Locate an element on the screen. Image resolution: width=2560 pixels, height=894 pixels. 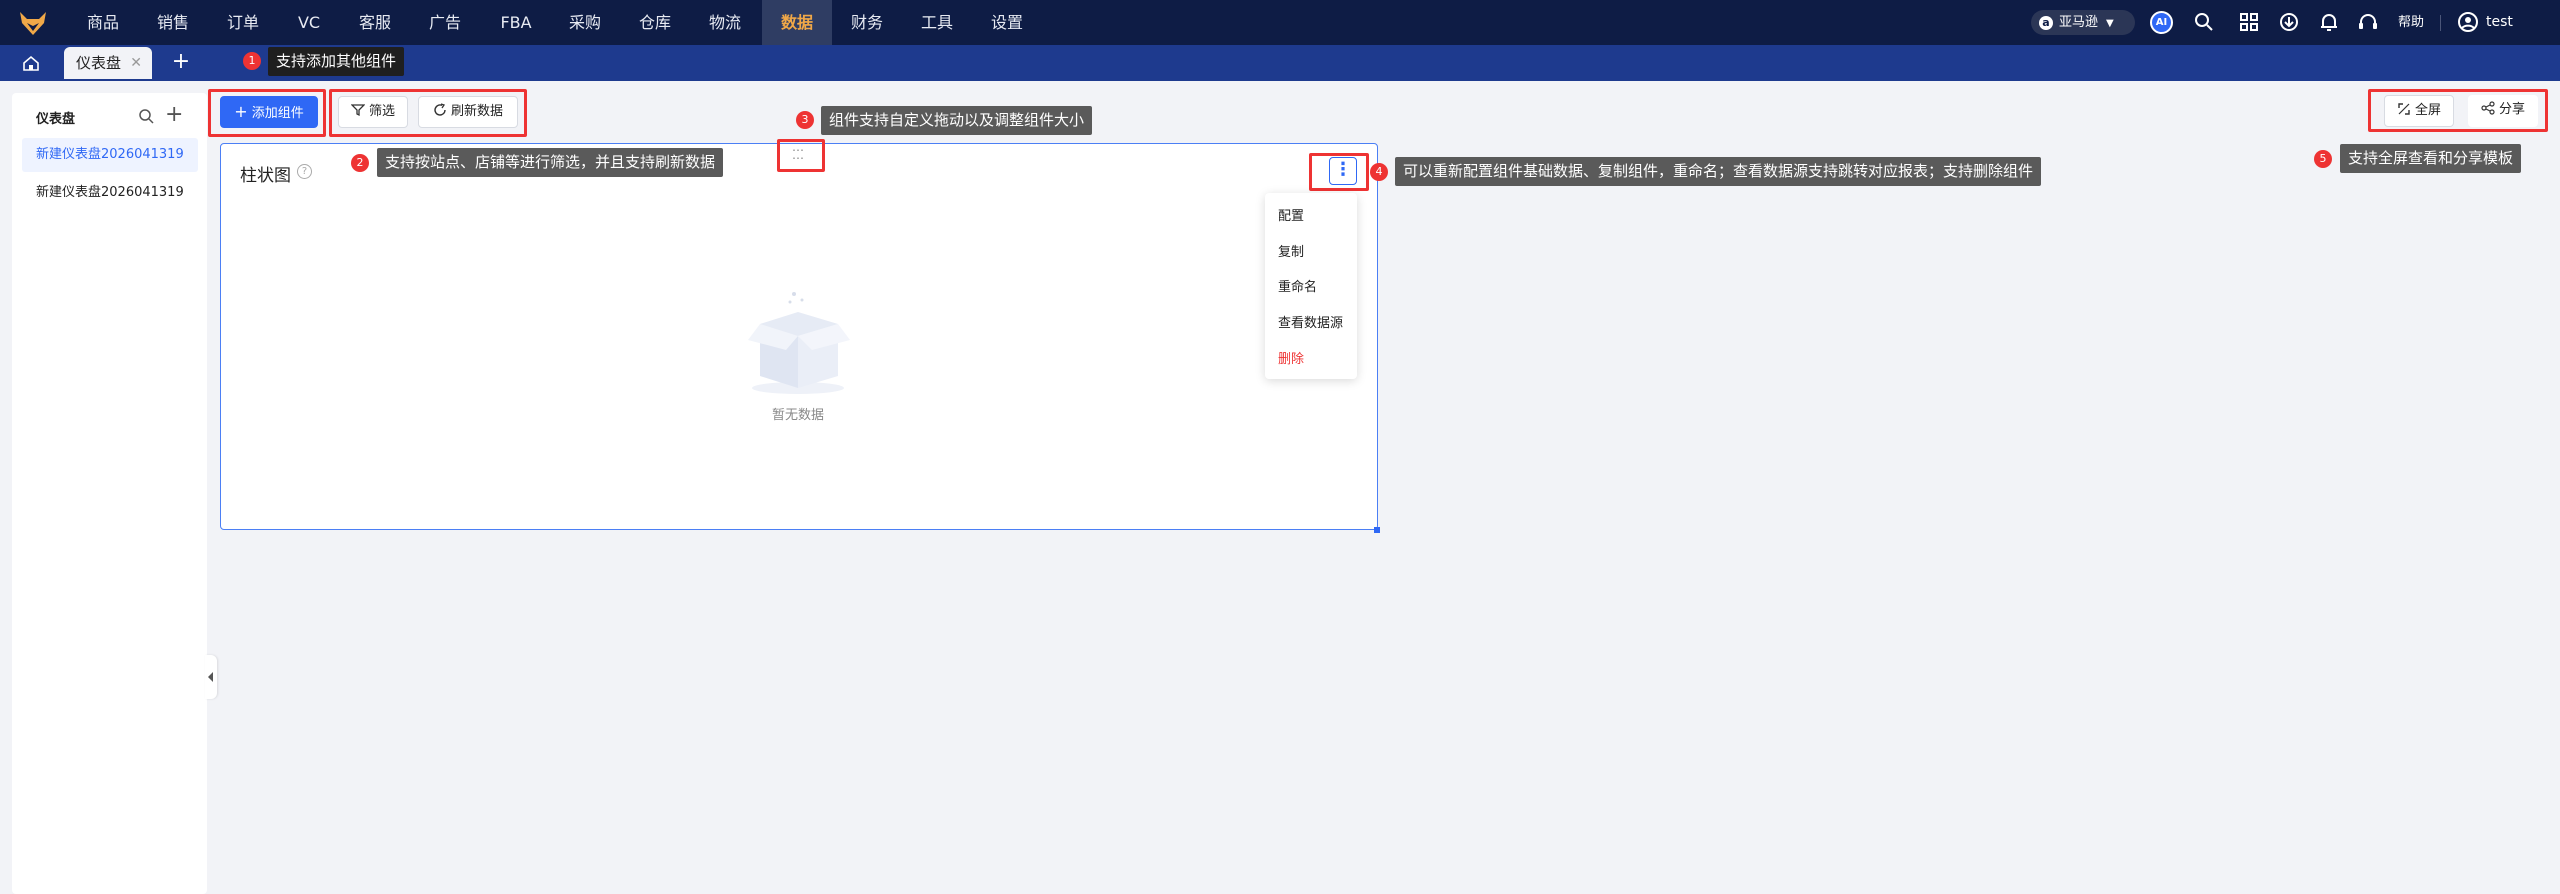
amazon-icon: a is located at coordinates (2046, 22).